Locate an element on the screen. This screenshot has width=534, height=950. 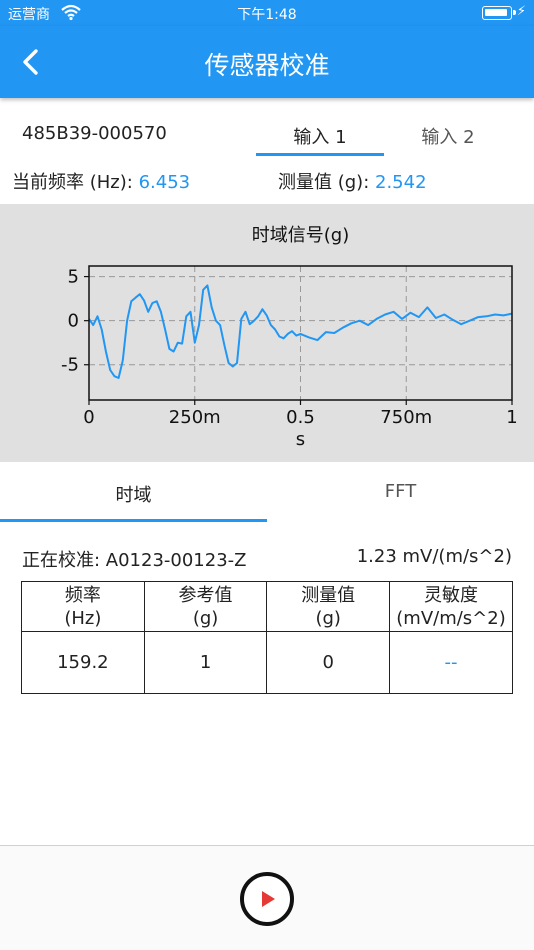
page-title: 传感器校准 is located at coordinates (267, 65).